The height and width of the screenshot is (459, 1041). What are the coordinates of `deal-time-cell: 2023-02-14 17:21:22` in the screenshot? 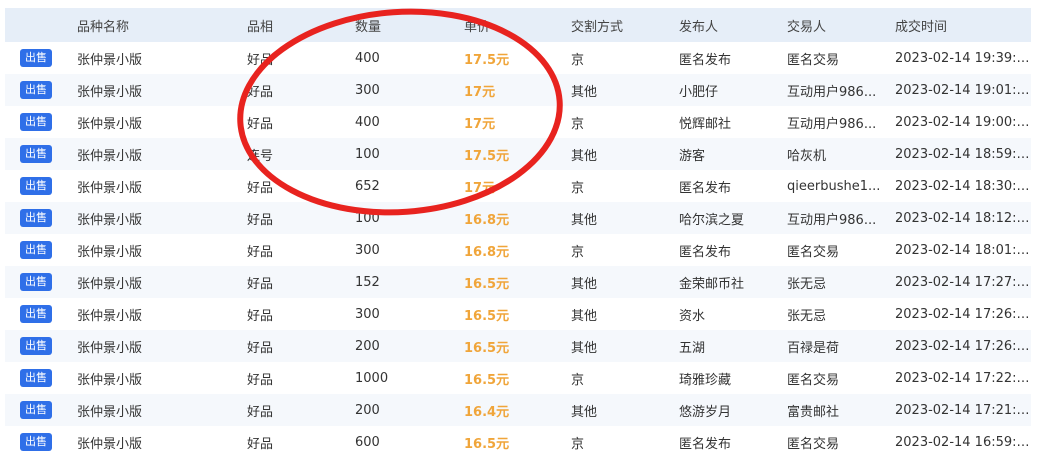 It's located at (963, 410).